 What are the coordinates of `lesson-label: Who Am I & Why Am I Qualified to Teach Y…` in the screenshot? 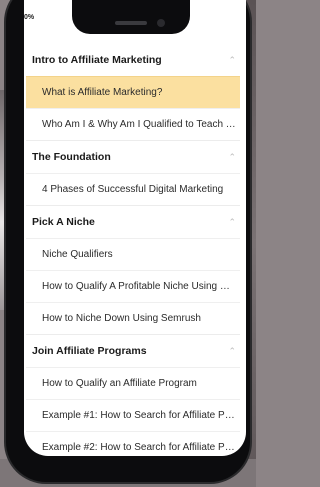 It's located at (139, 124).